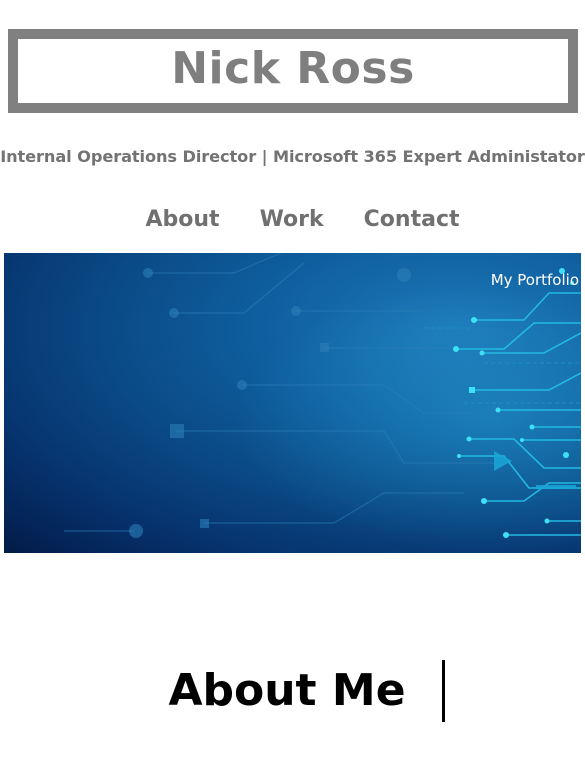 This screenshot has width=585, height=761. What do you see at coordinates (293, 68) in the screenshot?
I see `site-title: Nick Ross` at bounding box center [293, 68].